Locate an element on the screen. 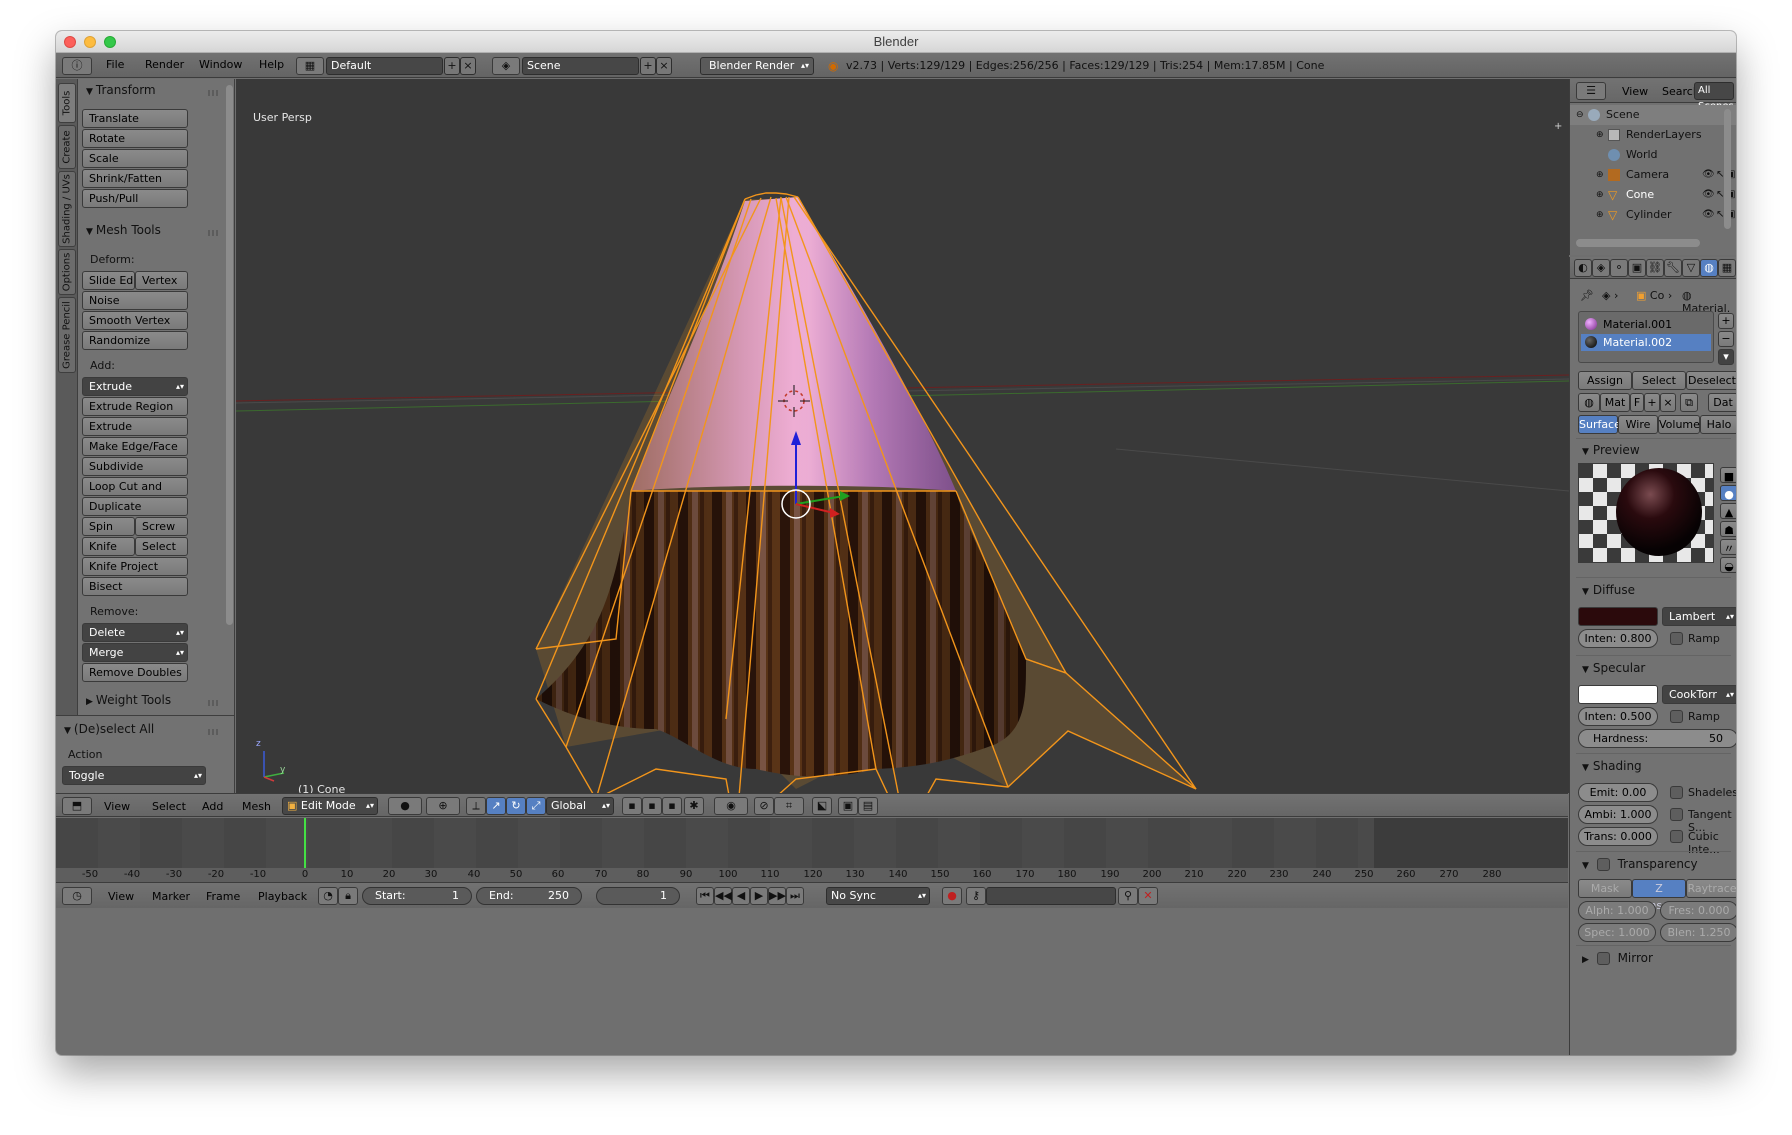  rotate-button: Rotate is located at coordinates (135, 138).